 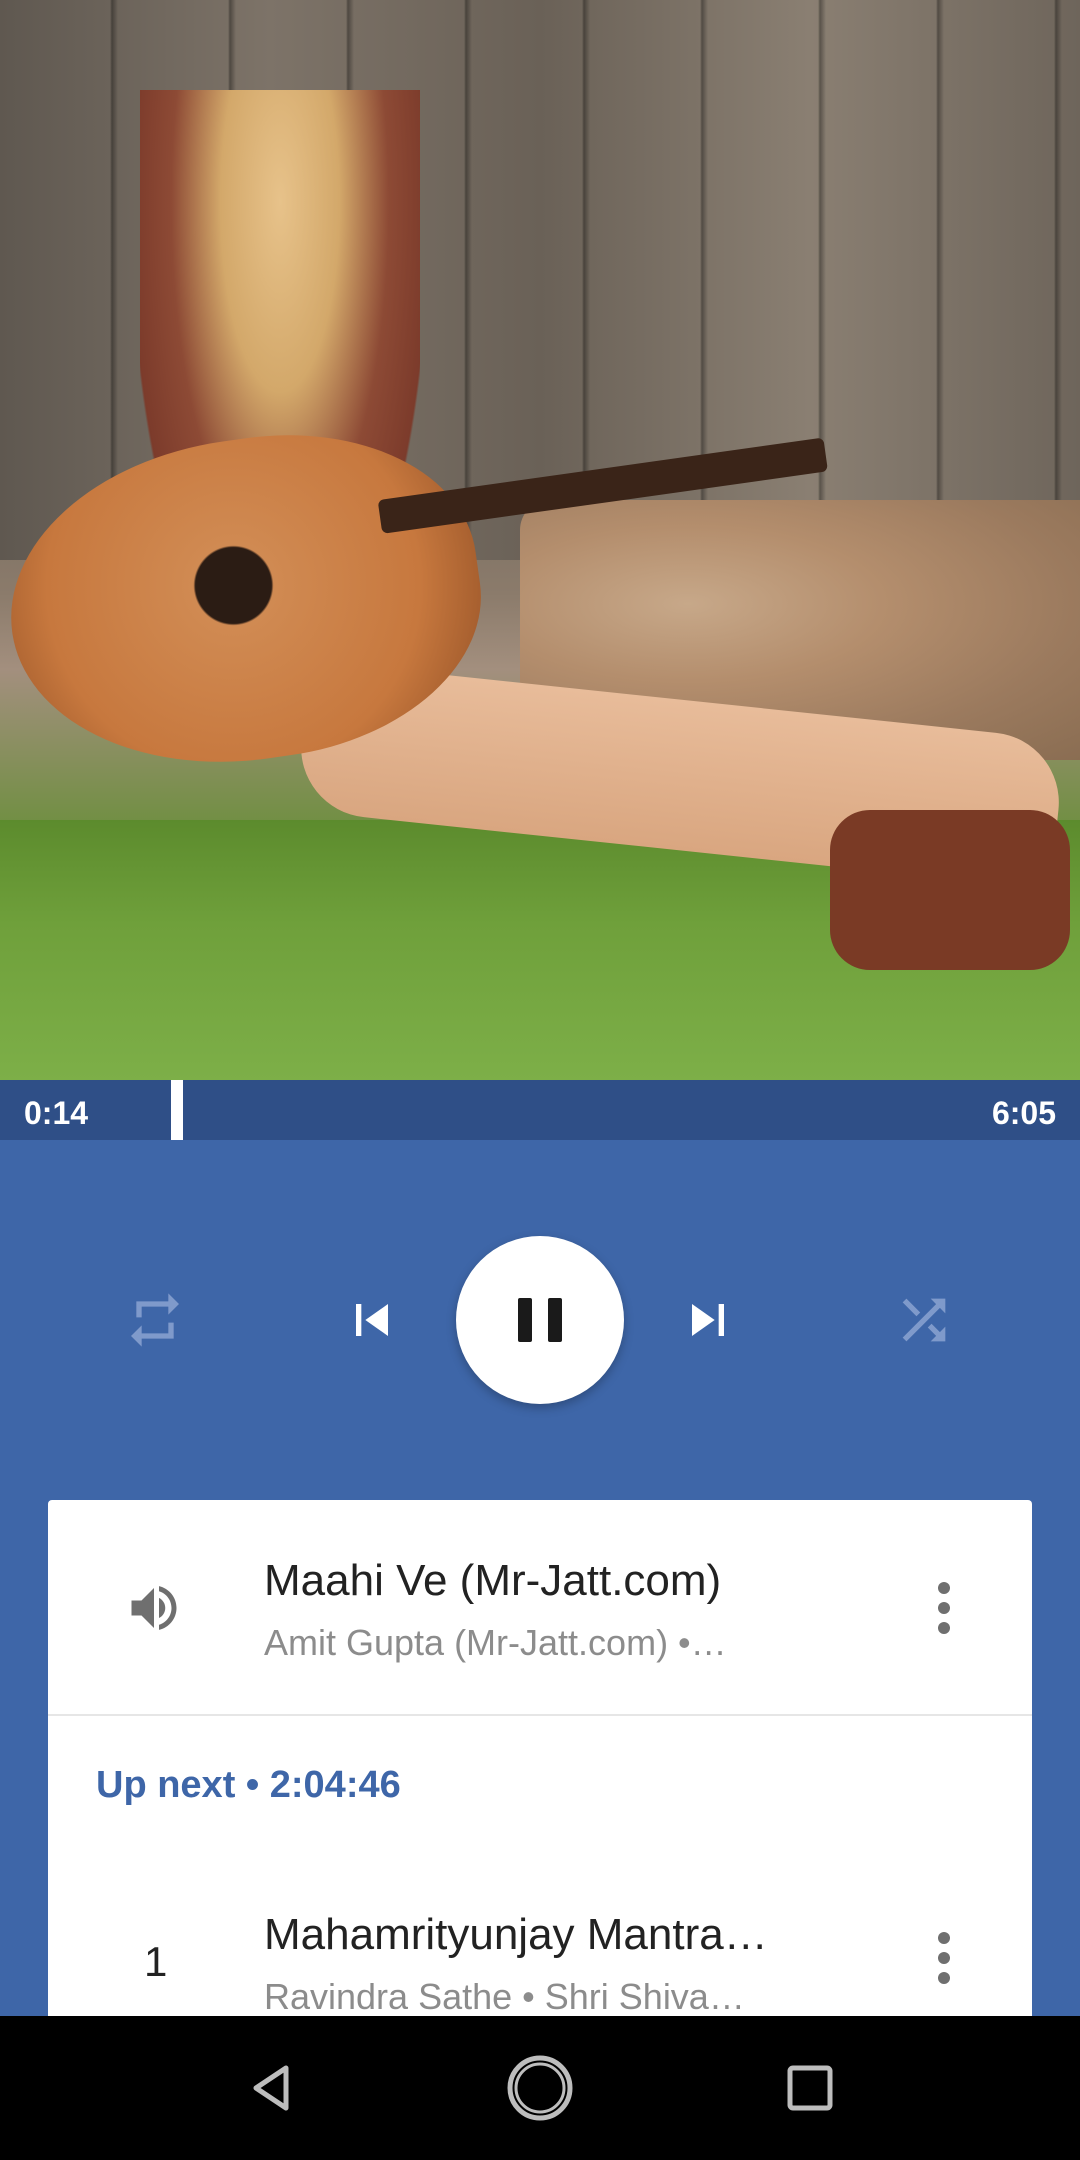 I want to click on back-icon, so click(x=271, y=2088).